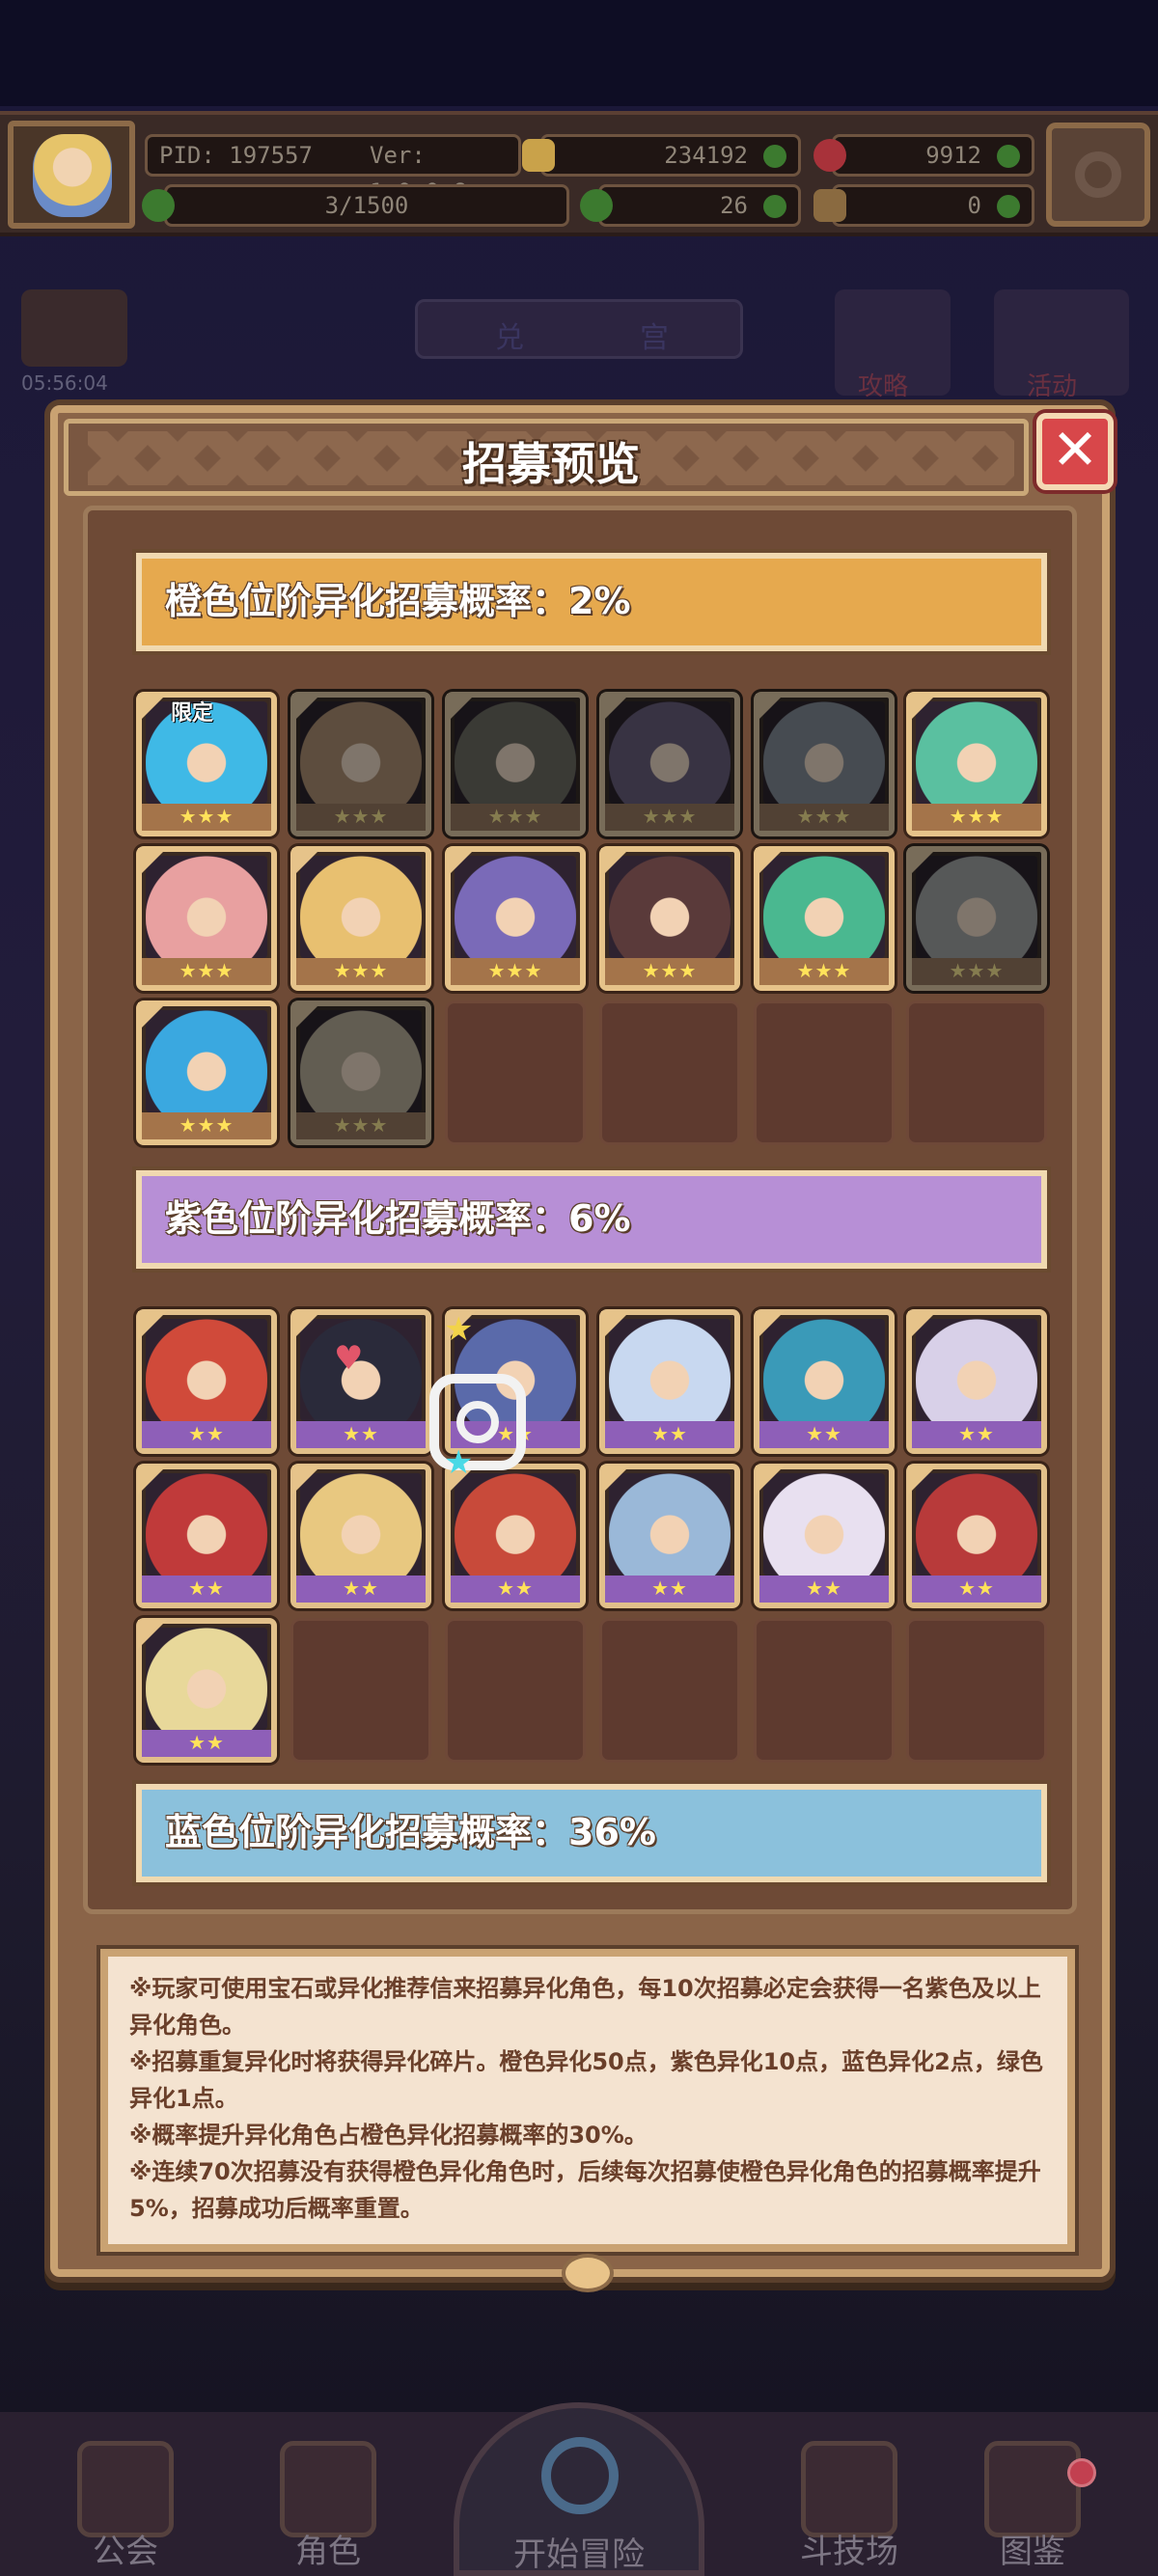 The height and width of the screenshot is (2576, 1158). Describe the element at coordinates (355, 206) in the screenshot. I see `xp-progress-bar: 3/1500` at that location.